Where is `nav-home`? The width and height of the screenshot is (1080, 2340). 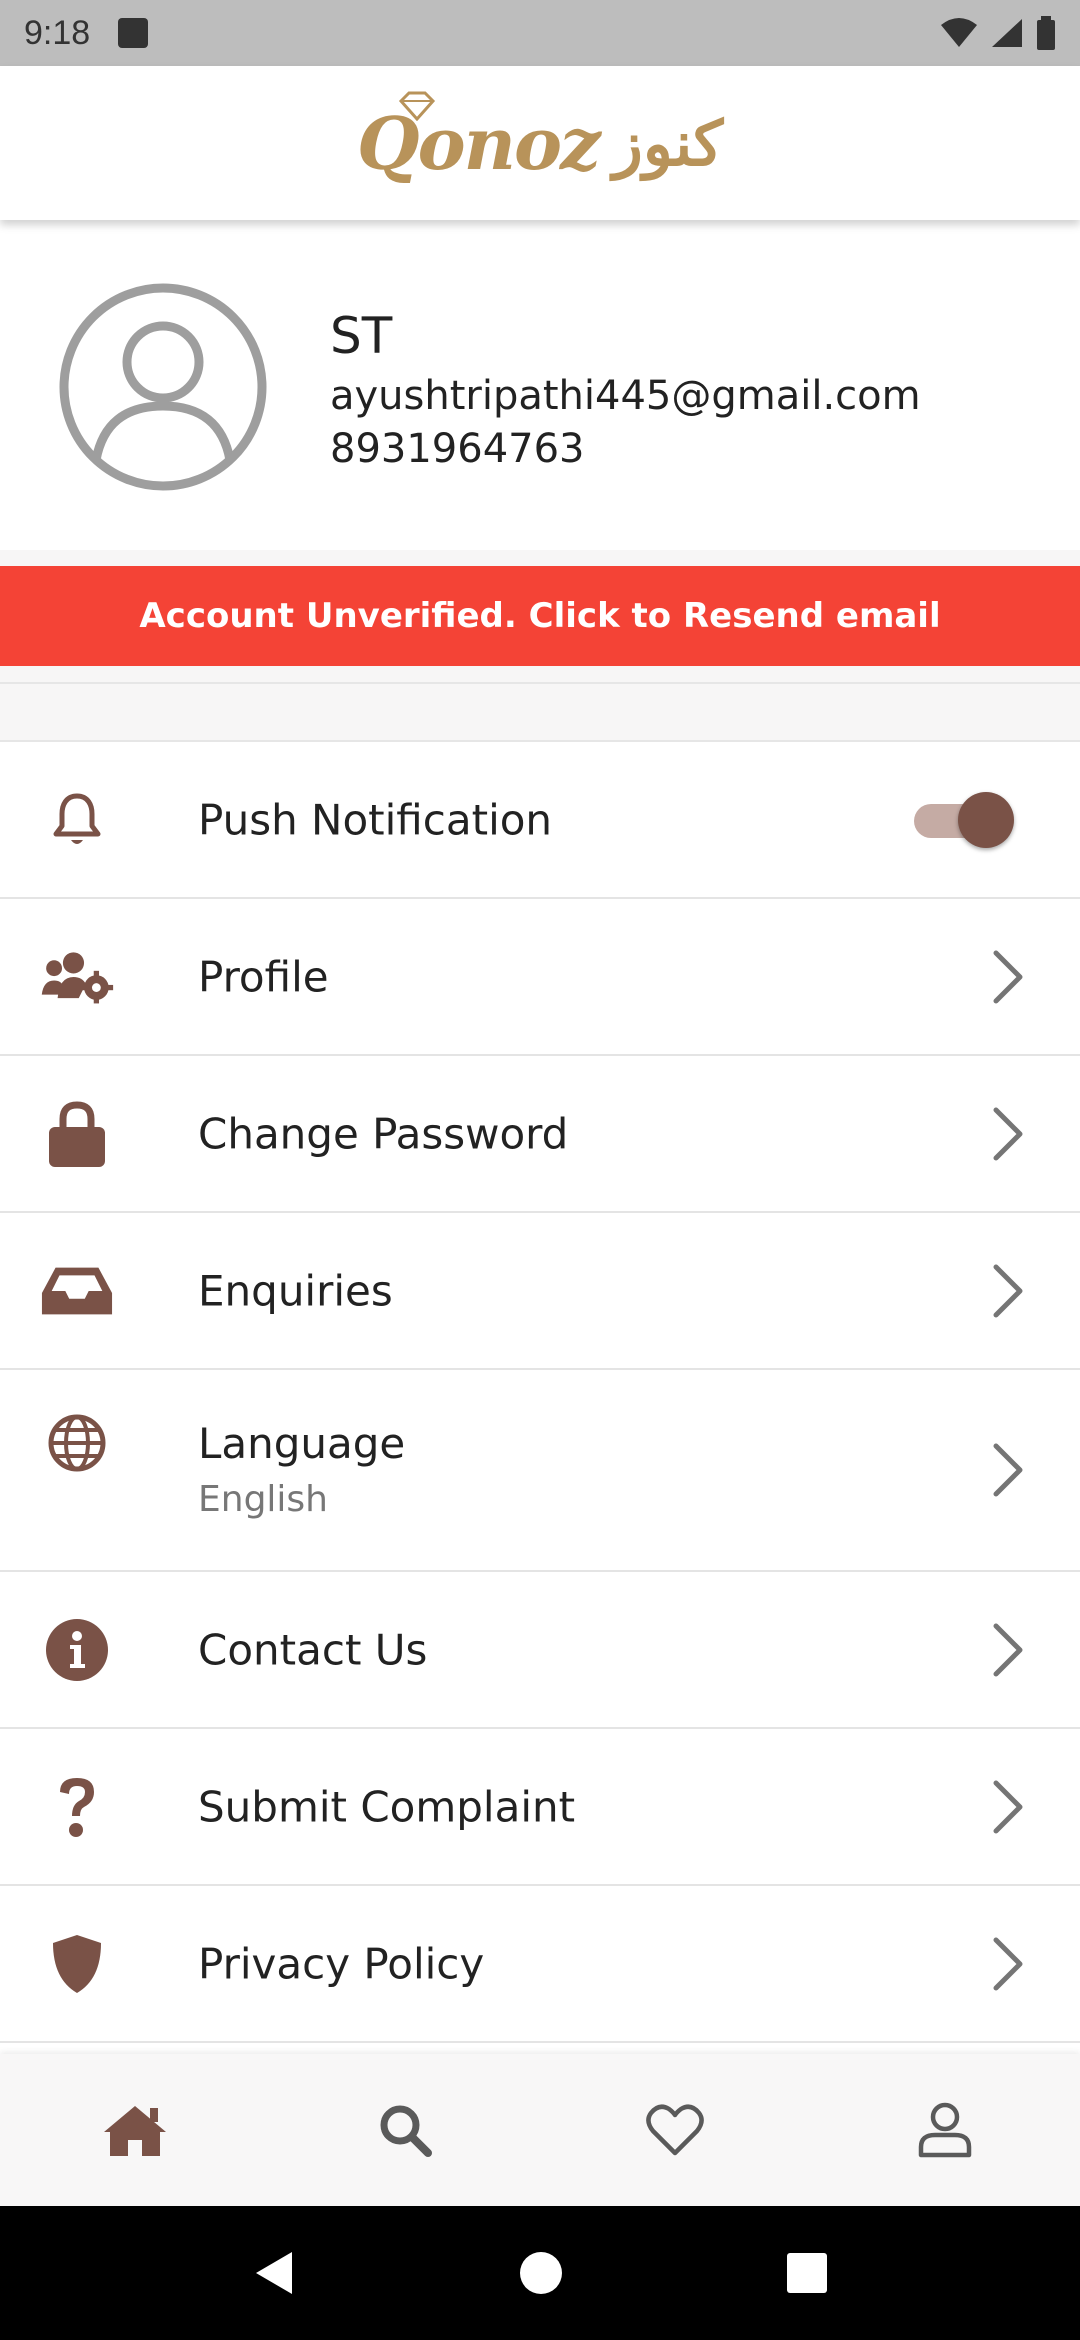
nav-home is located at coordinates (135, 2130).